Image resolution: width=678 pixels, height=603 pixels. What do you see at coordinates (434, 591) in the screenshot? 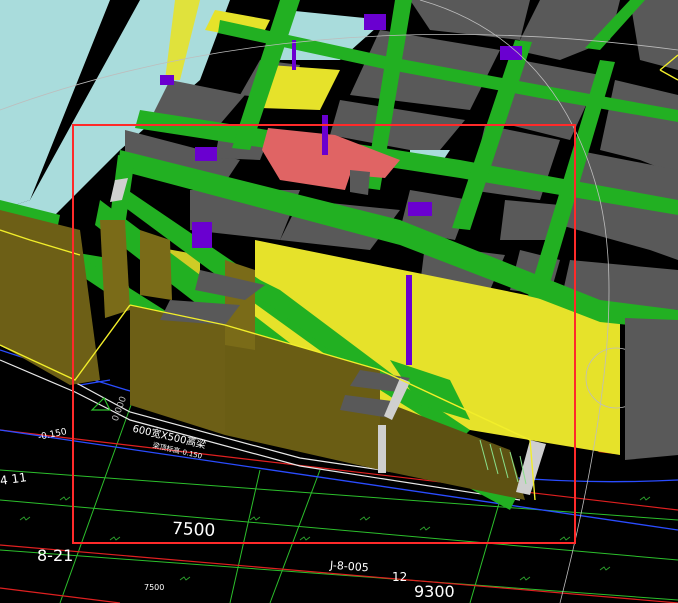
I see `dimension-9300: 9300` at bounding box center [434, 591].